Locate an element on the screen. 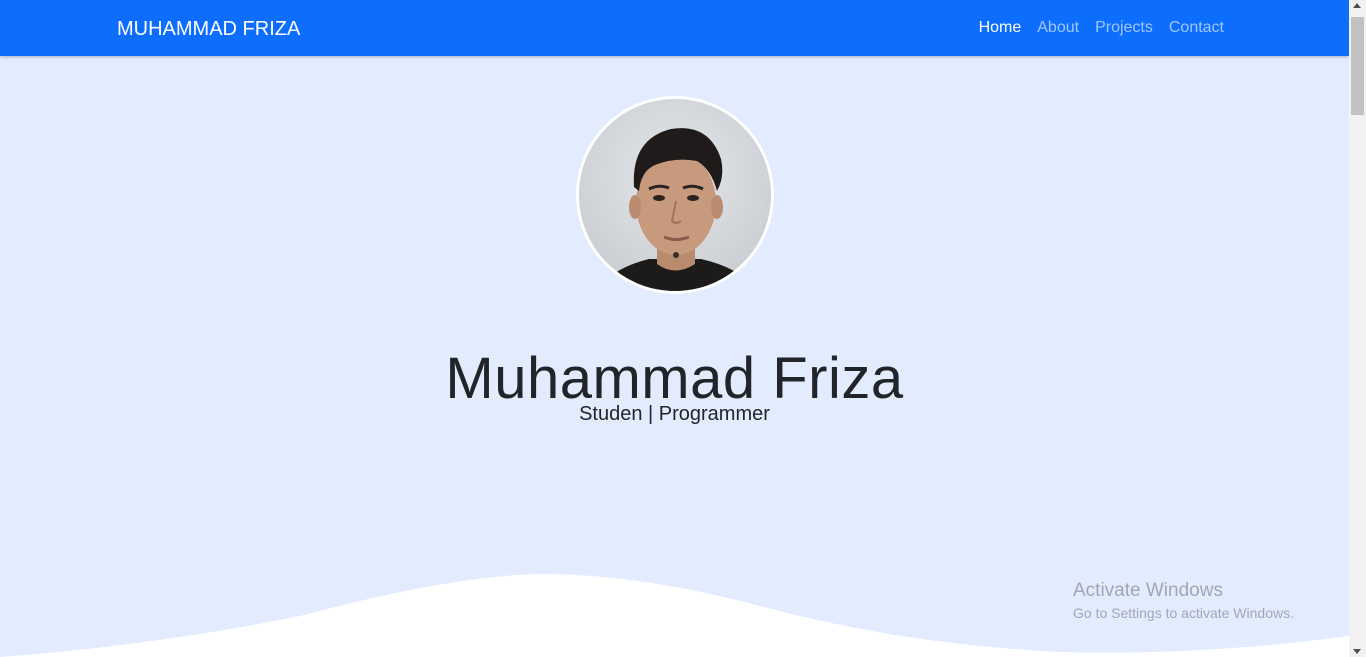  nav-link-projects: Projects is located at coordinates (1124, 28).